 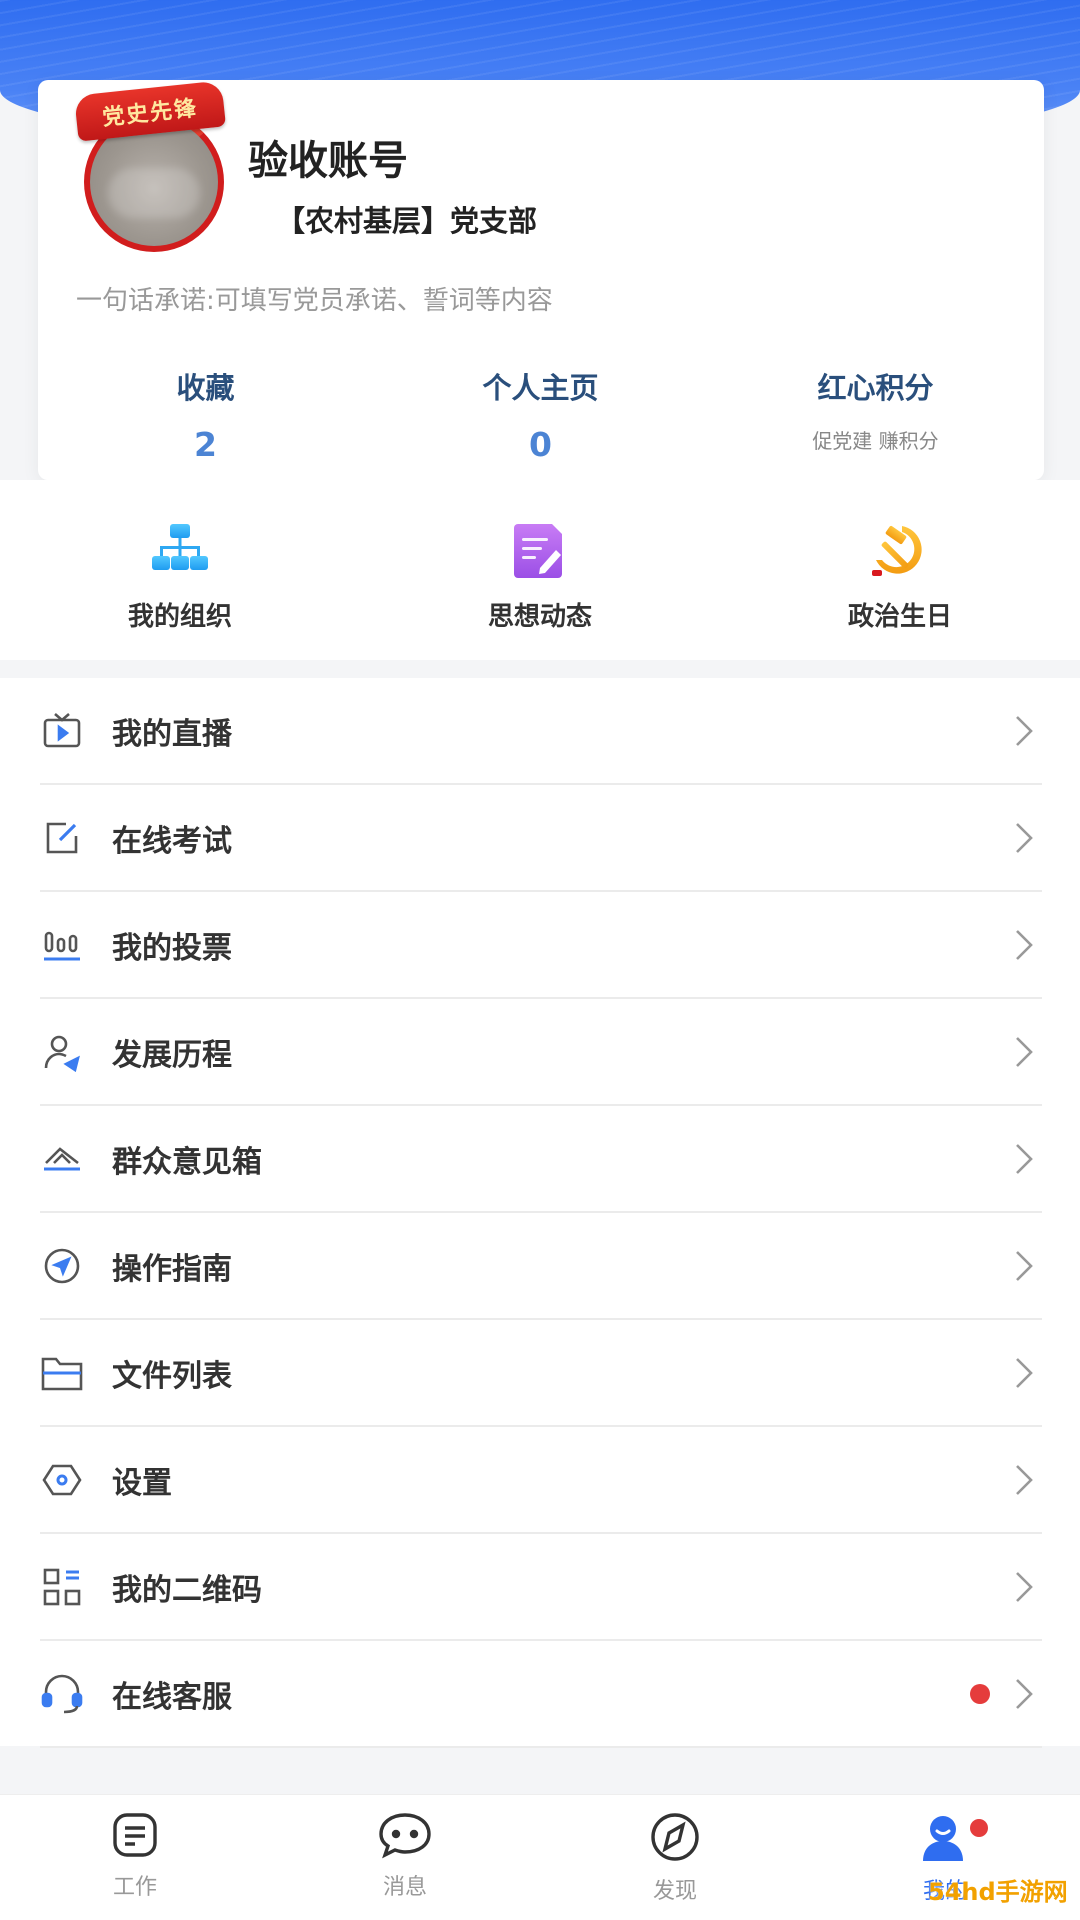 What do you see at coordinates (540, 444) in the screenshot?
I see `stat-value: 0` at bounding box center [540, 444].